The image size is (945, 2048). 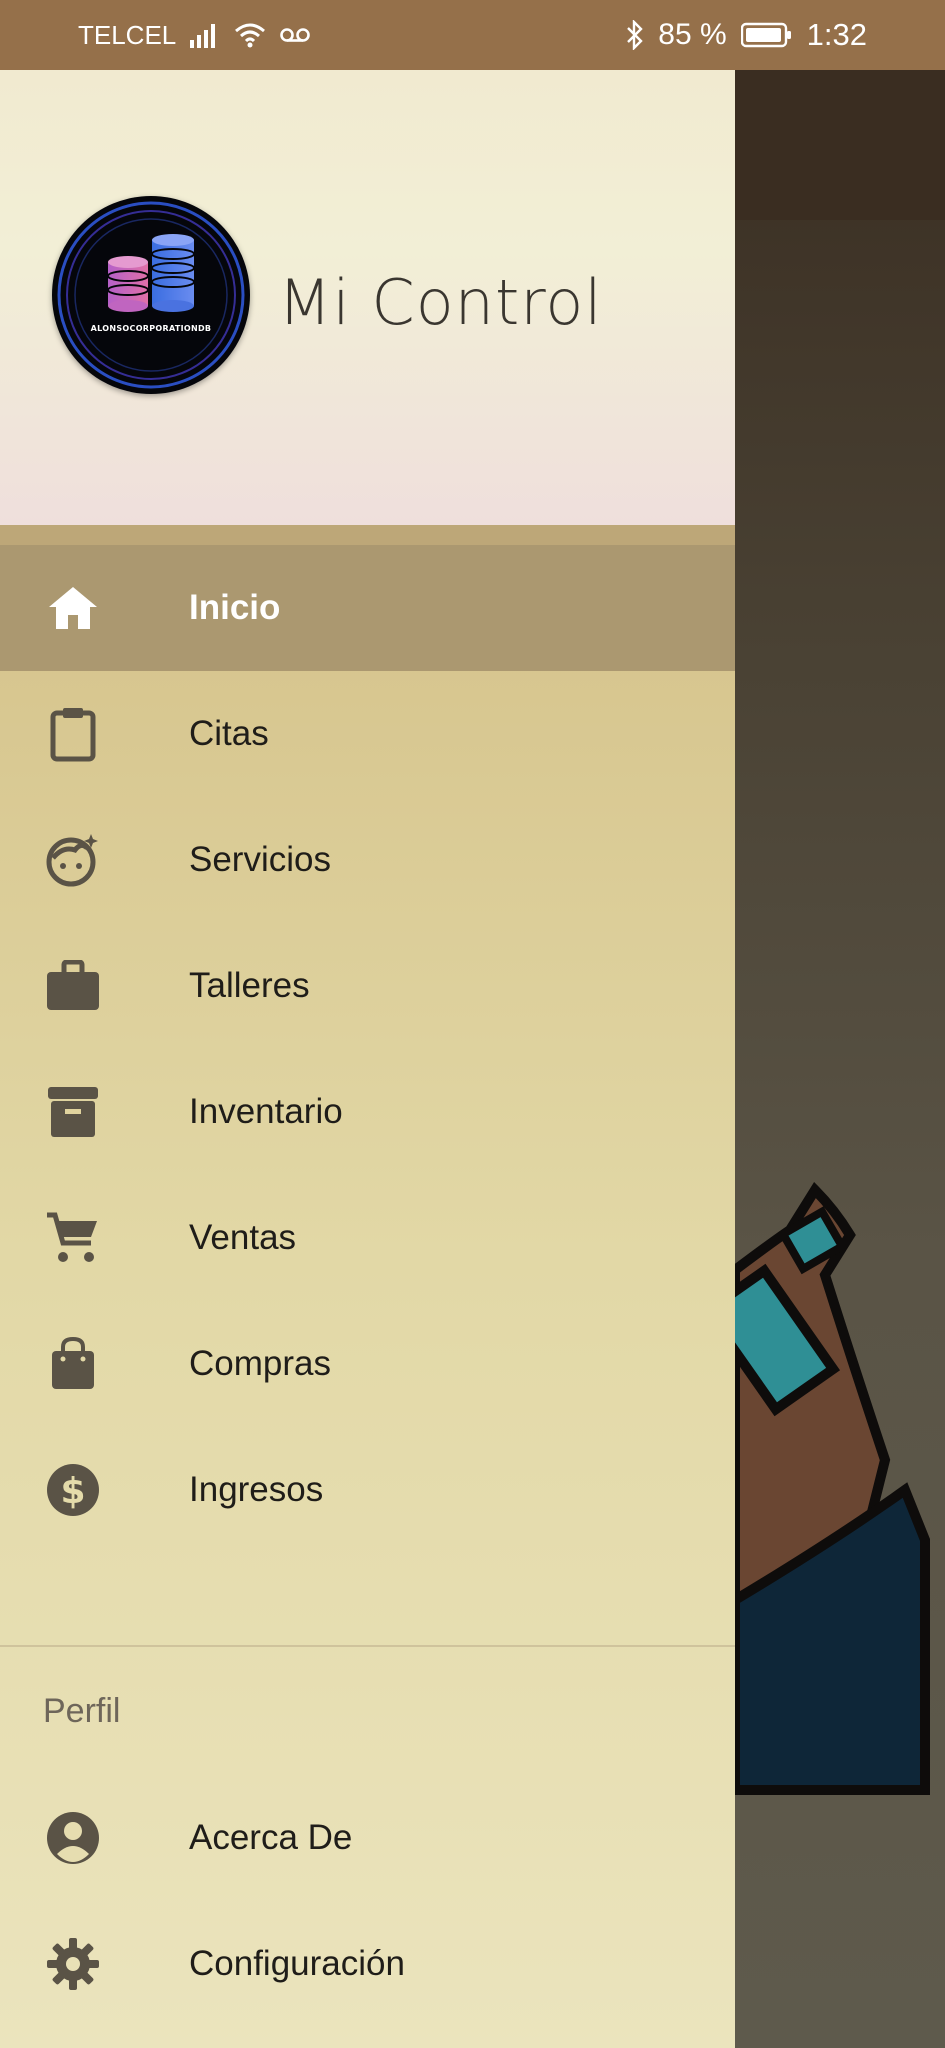 I want to click on settings-gear-icon, so click(x=73, y=1964).